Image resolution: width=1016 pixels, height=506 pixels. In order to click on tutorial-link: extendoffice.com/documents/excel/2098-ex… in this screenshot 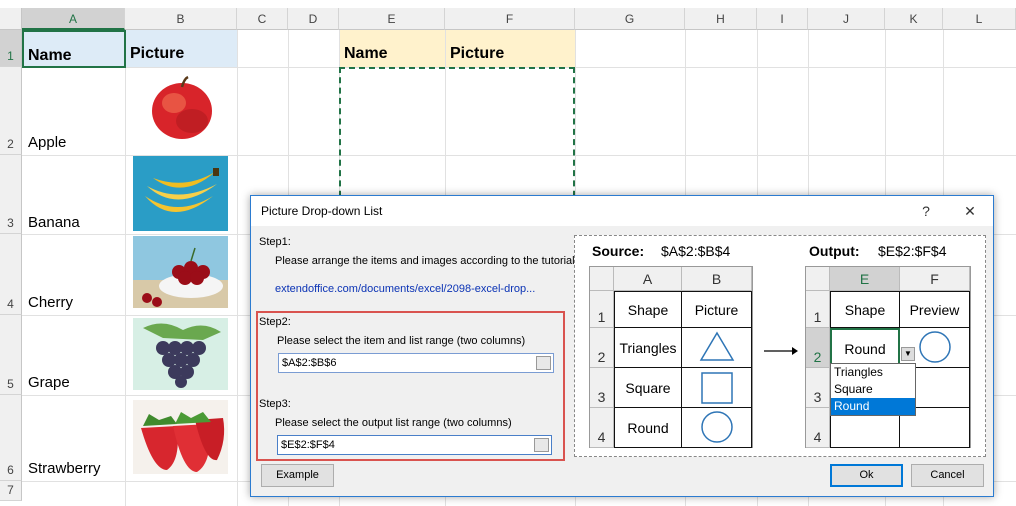, I will do `click(405, 289)`.